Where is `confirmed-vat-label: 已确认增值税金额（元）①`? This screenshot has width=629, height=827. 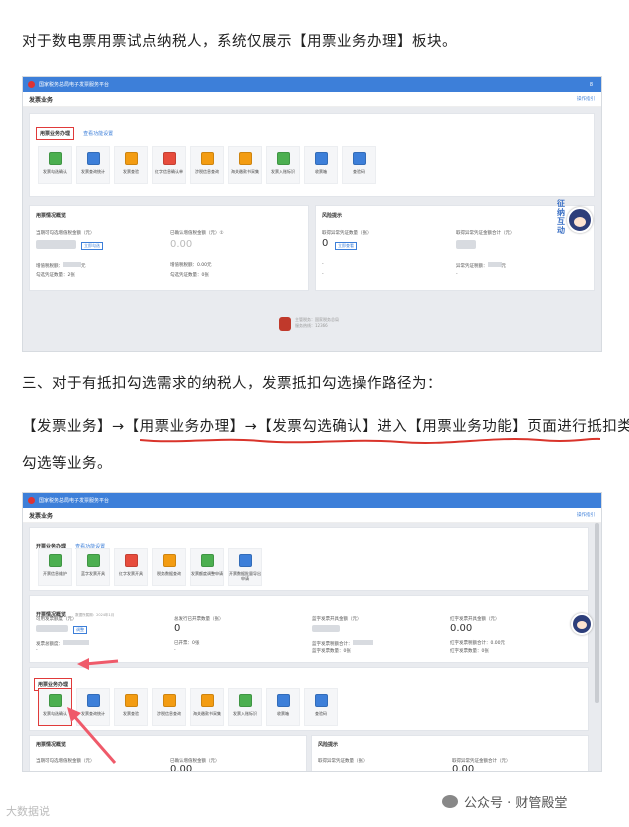 confirmed-vat-label: 已确认增值税金额（元）① is located at coordinates (197, 233).